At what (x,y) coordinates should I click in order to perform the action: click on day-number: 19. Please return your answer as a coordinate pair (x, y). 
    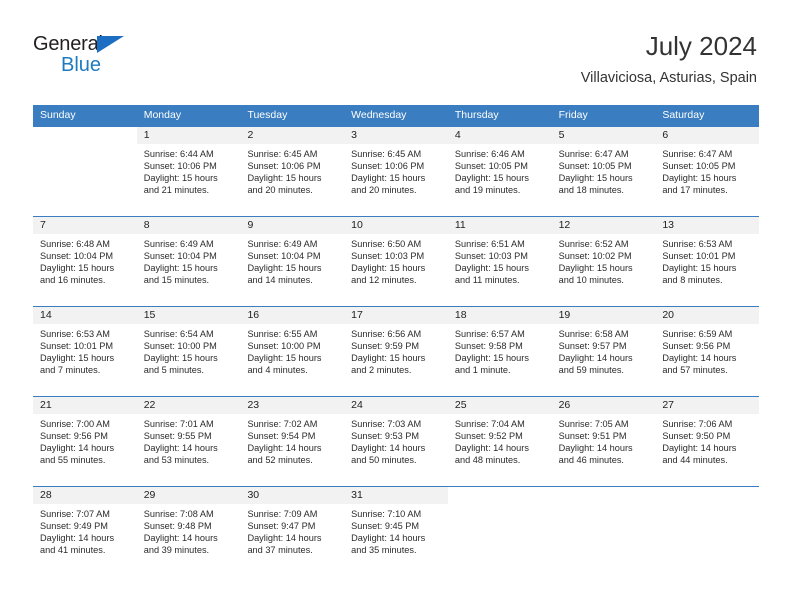
    Looking at the image, I should click on (603, 315).